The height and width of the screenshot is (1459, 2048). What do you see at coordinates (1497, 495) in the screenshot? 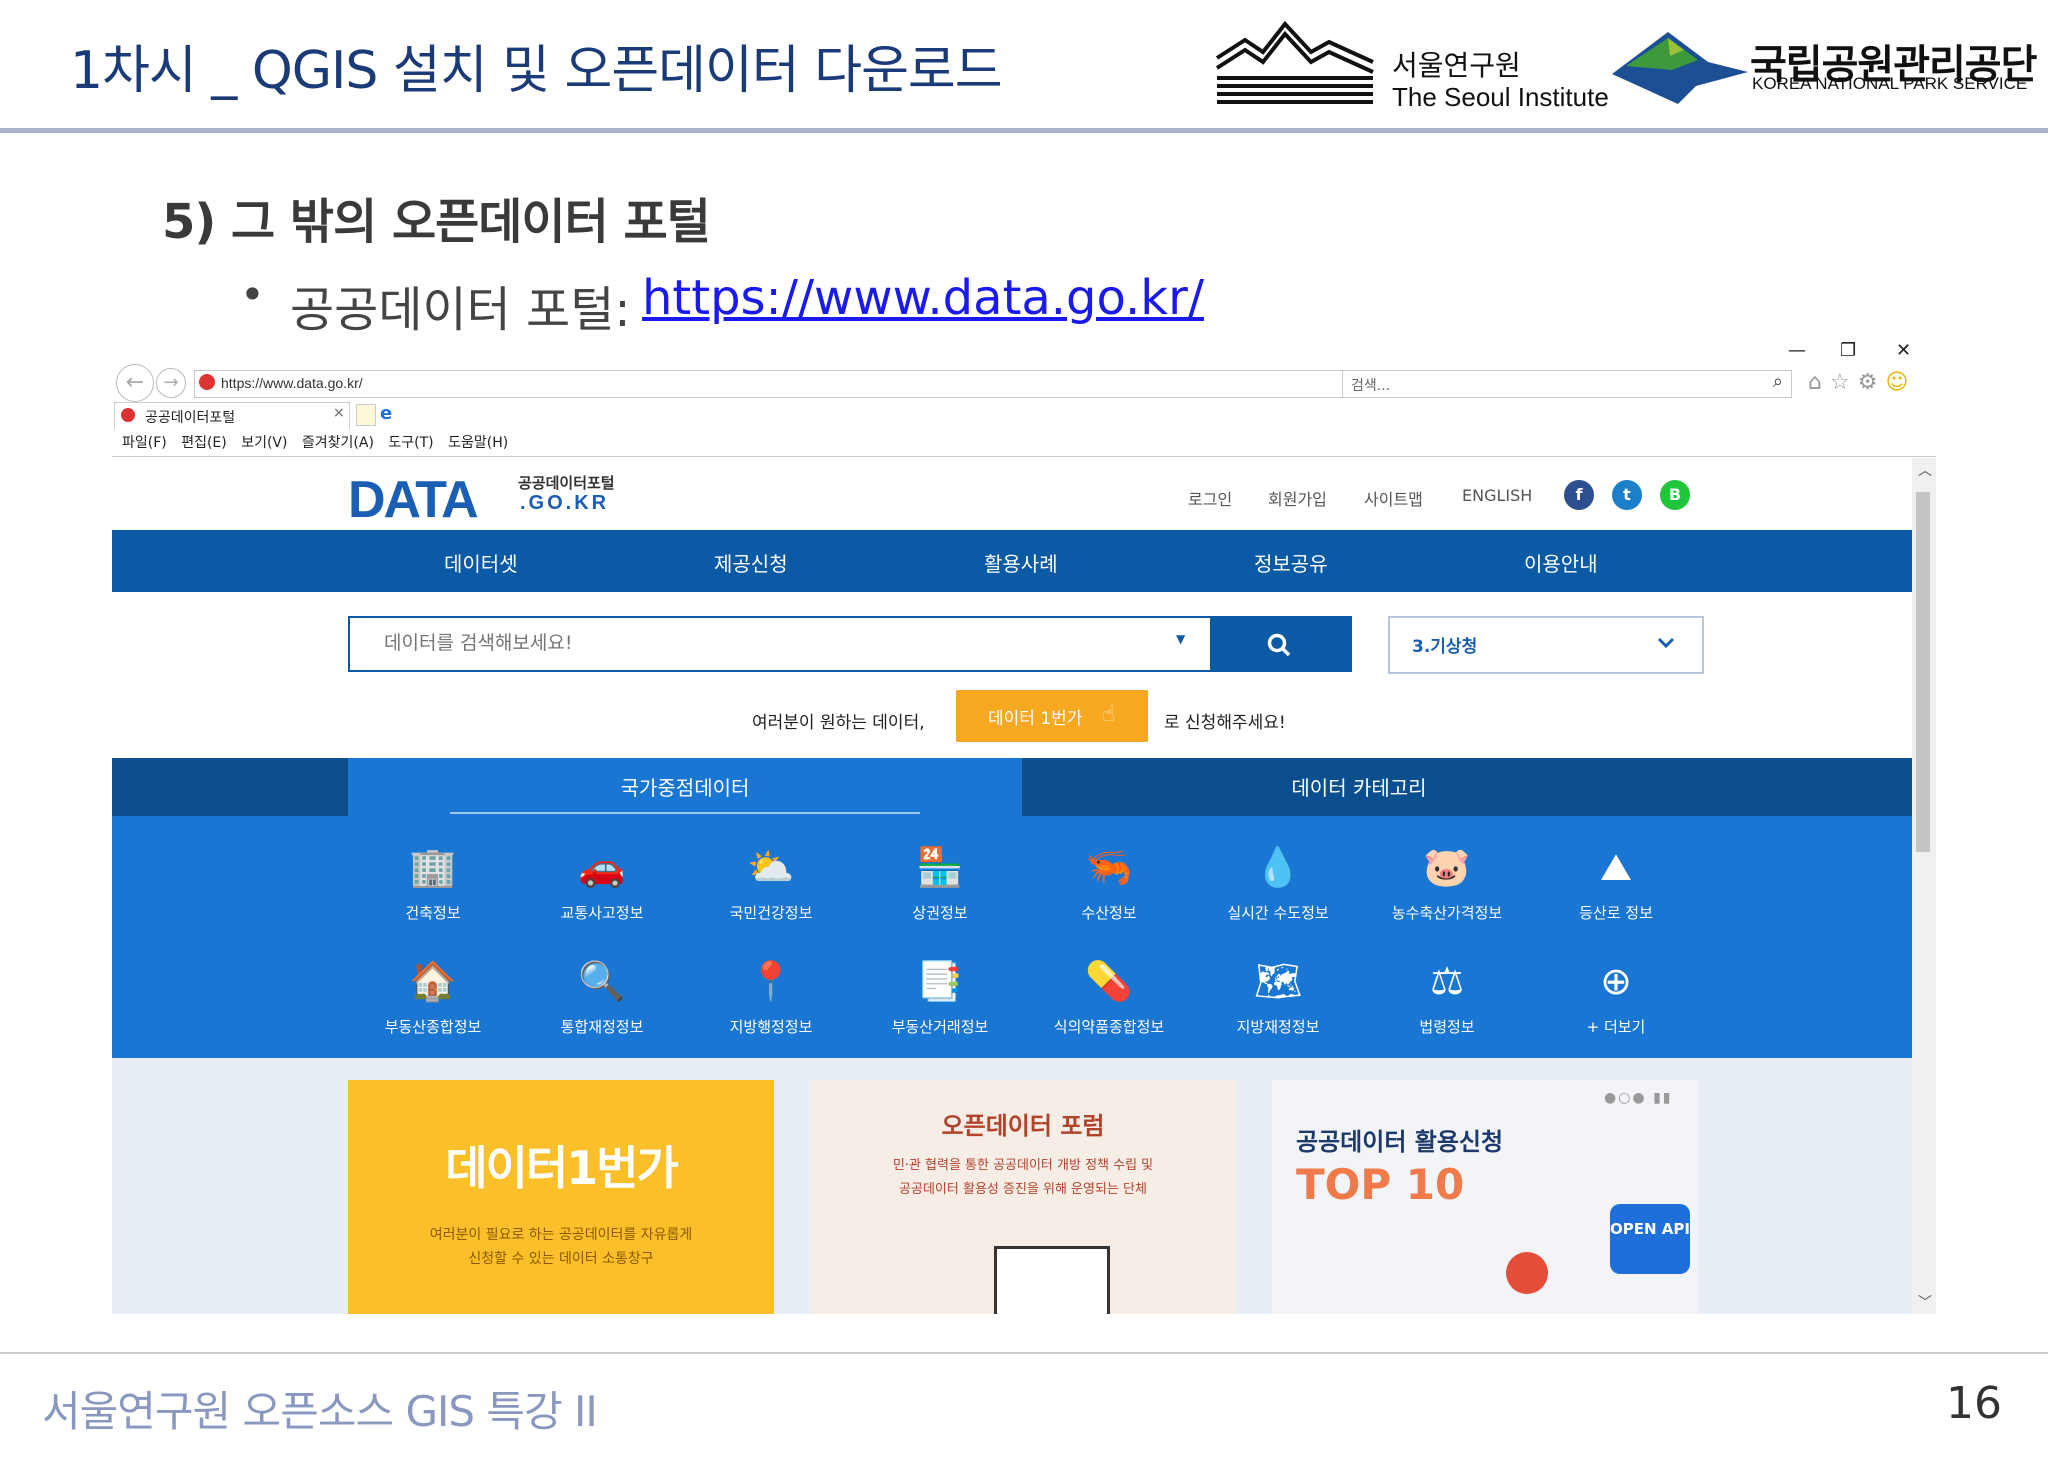
I see `english-link: ENGLISH` at bounding box center [1497, 495].